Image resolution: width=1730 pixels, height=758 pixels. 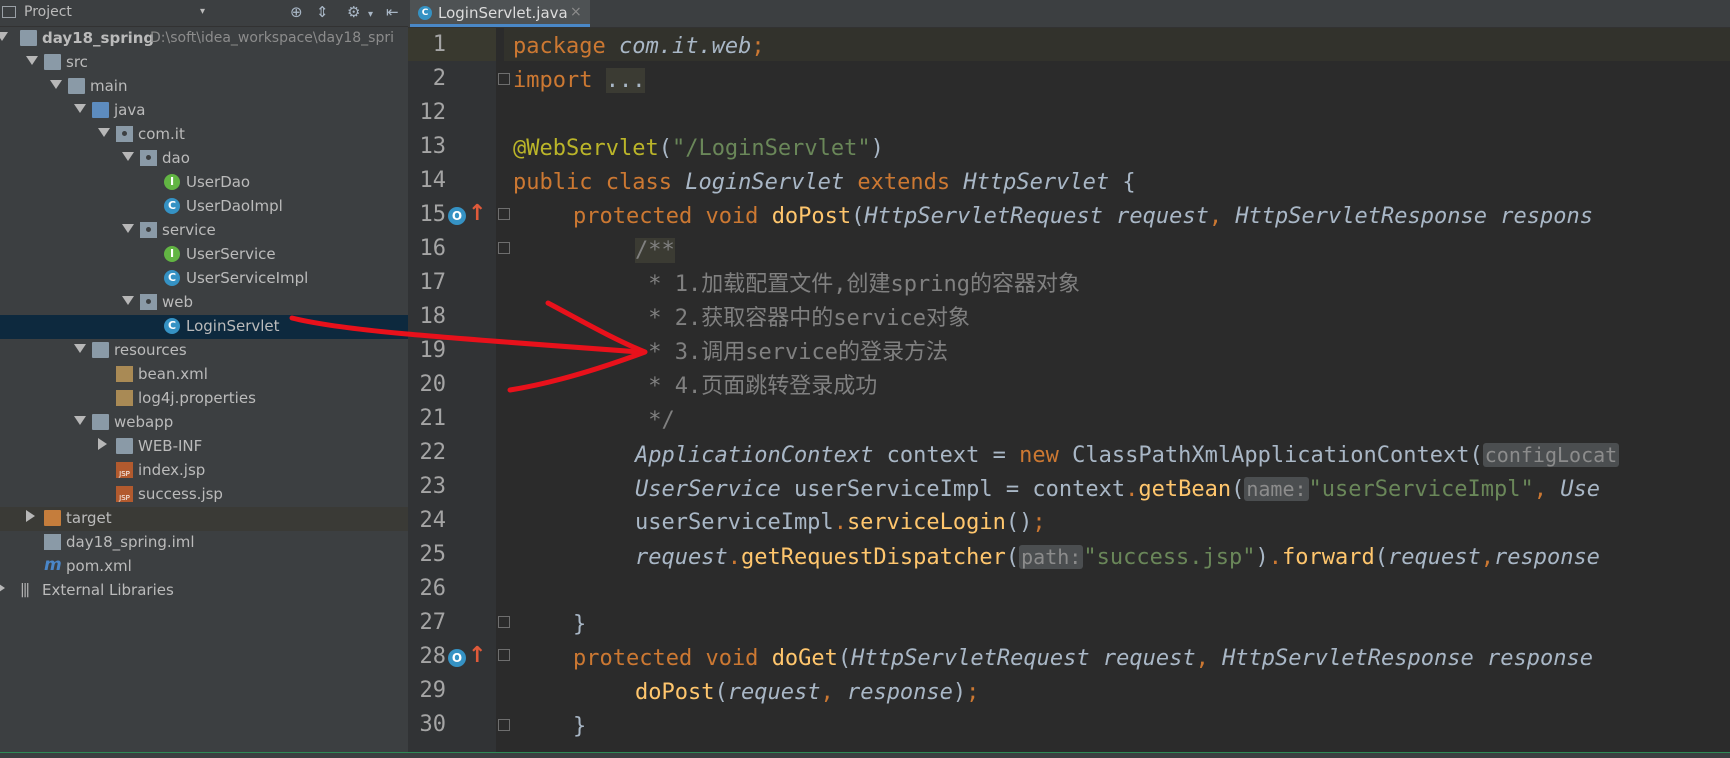 What do you see at coordinates (1476, 455) in the screenshot?
I see `paren: (` at bounding box center [1476, 455].